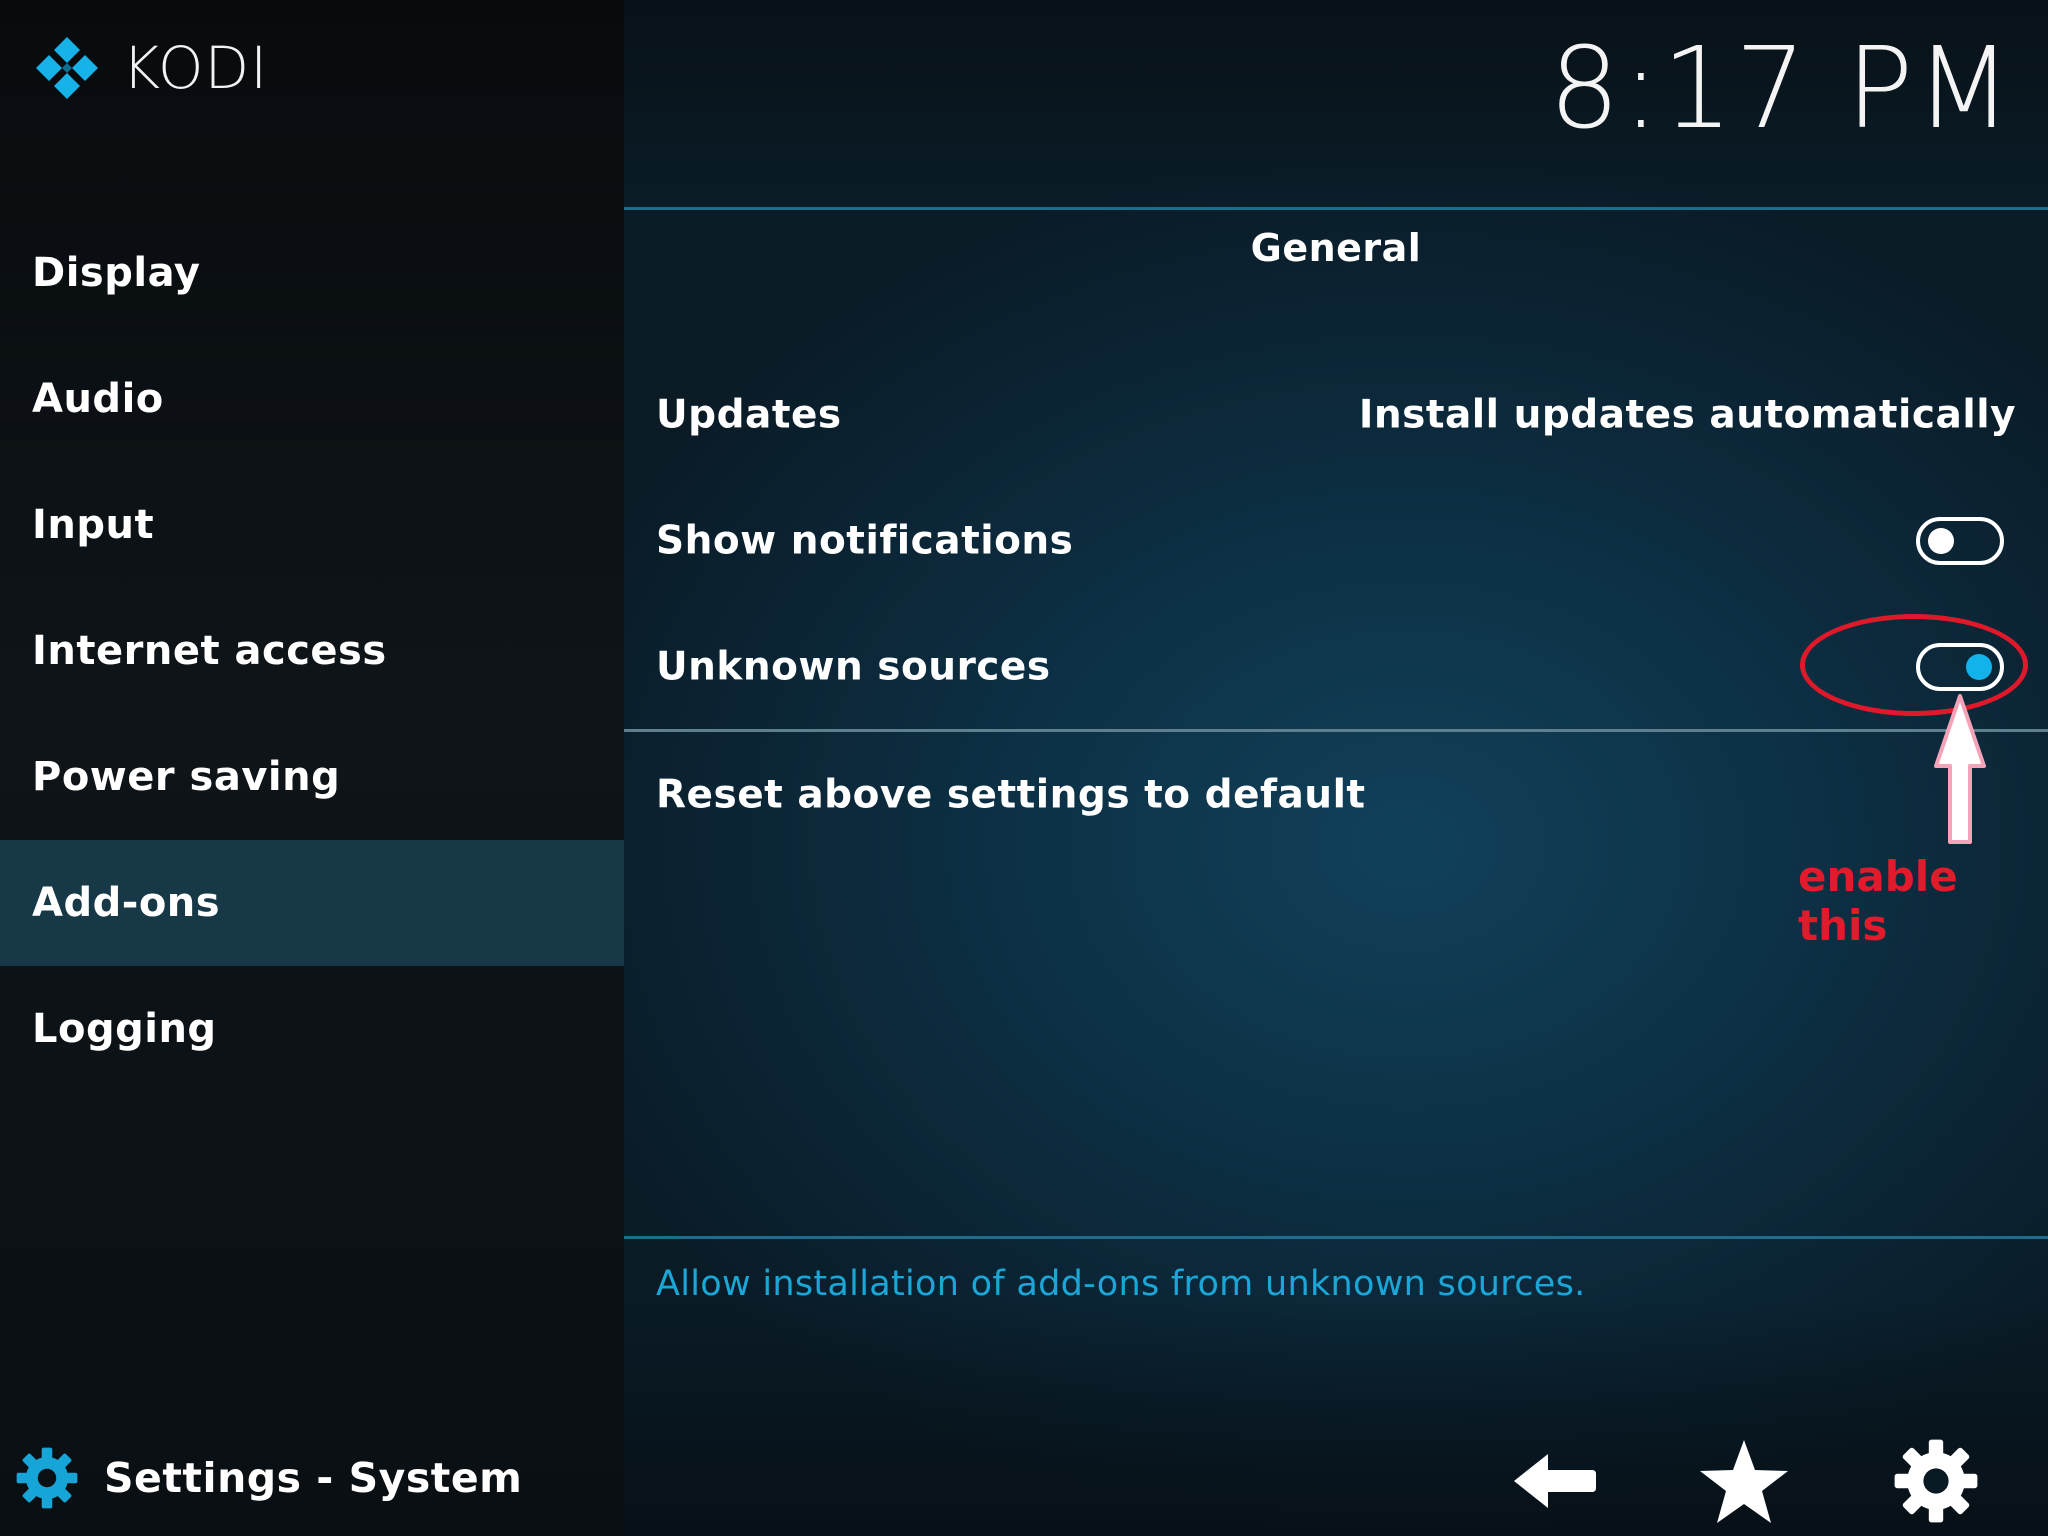 The width and height of the screenshot is (2048, 1536). What do you see at coordinates (1941, 541) in the screenshot?
I see `toggle-knob` at bounding box center [1941, 541].